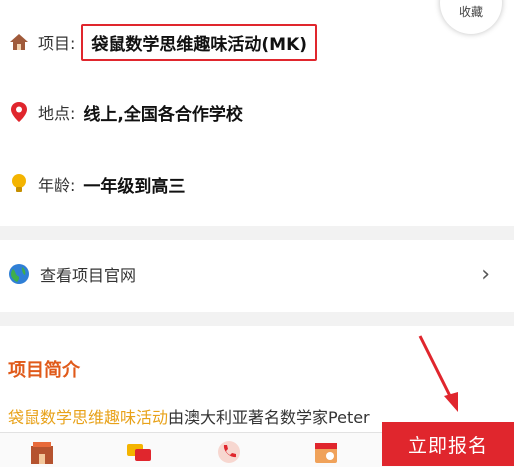  What do you see at coordinates (163, 114) in the screenshot?
I see `location-value: 线上,全国各合作学校` at bounding box center [163, 114].